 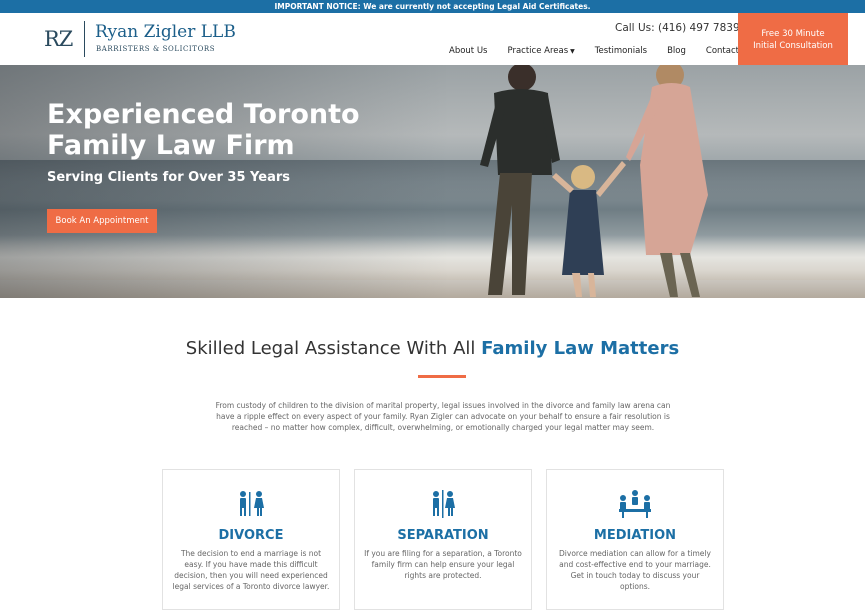 I want to click on free-consultation-button: Free 30 Minute Initial Consultation, so click(x=793, y=39).